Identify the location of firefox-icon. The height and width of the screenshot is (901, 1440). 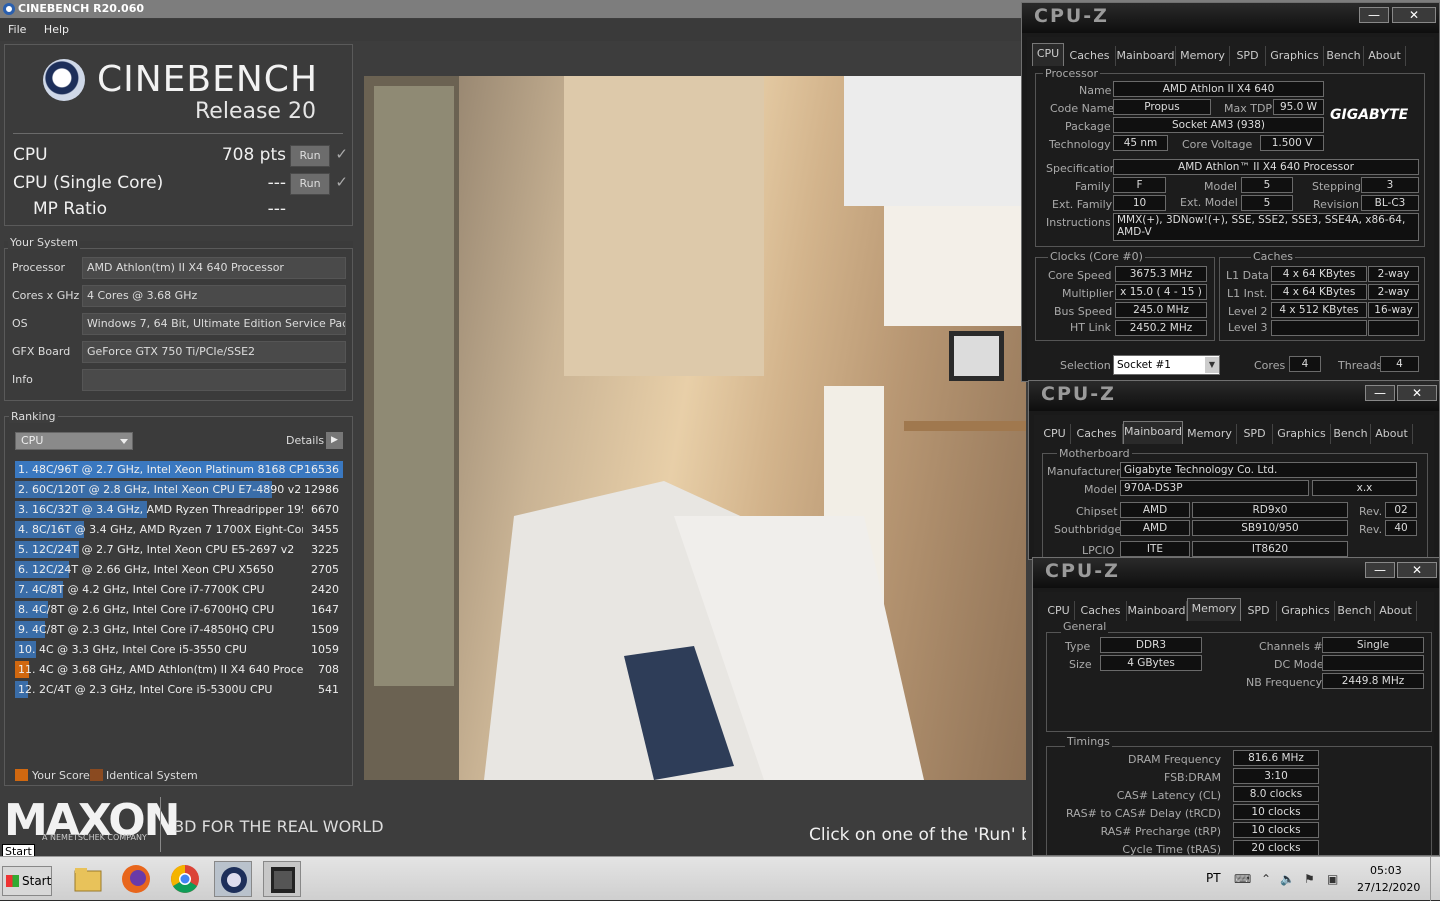
(136, 879).